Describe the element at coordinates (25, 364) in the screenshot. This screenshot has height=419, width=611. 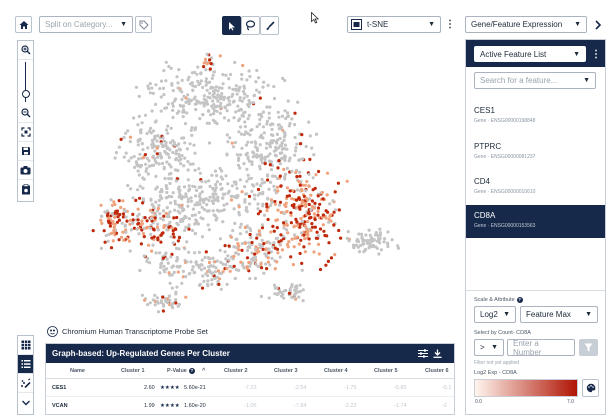
I see `list-view-button` at that location.